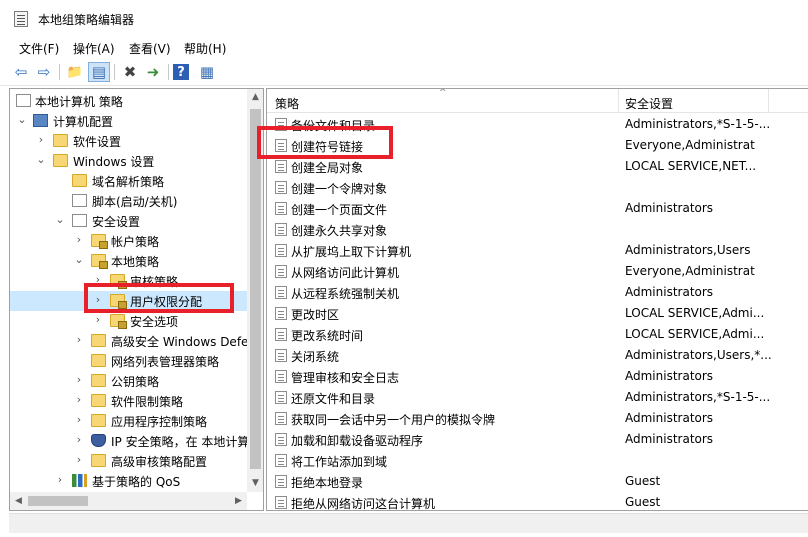 This screenshot has height=537, width=808. Describe the element at coordinates (537, 271) in the screenshot. I see `list-item: 从网络访问此计算机 Everyone,Administrat` at that location.